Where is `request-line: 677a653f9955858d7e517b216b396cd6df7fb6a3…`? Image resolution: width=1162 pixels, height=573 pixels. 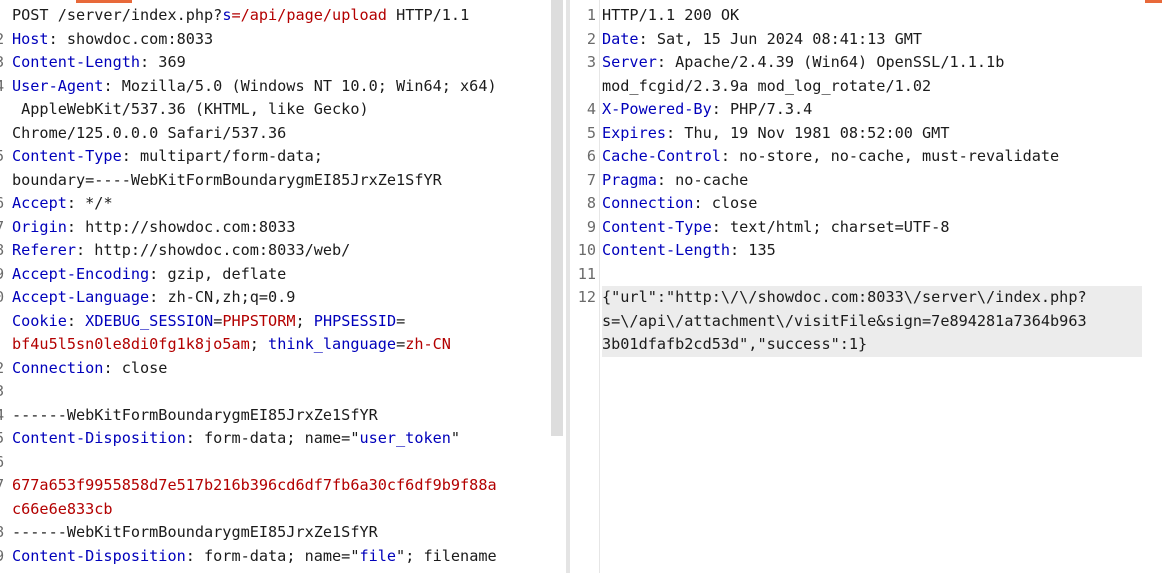
request-line: 677a653f9955858d7e517b216b396cd6df7fb6a3… is located at coordinates (279, 486).